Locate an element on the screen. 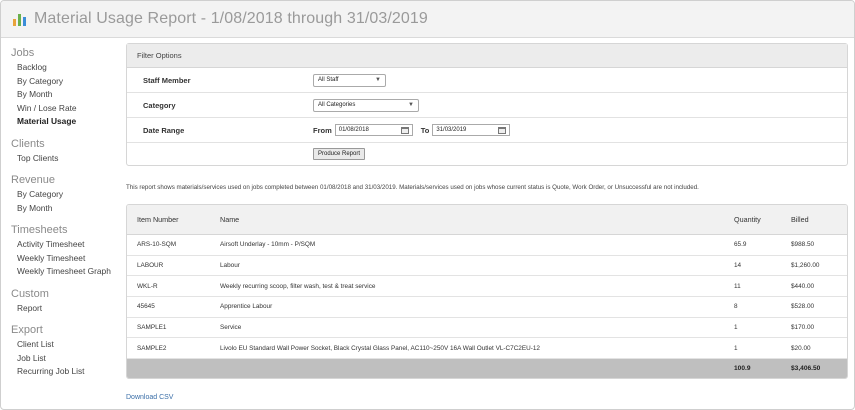 This screenshot has height=410, width=855. category-select: All Categories ▼ is located at coordinates (366, 105).